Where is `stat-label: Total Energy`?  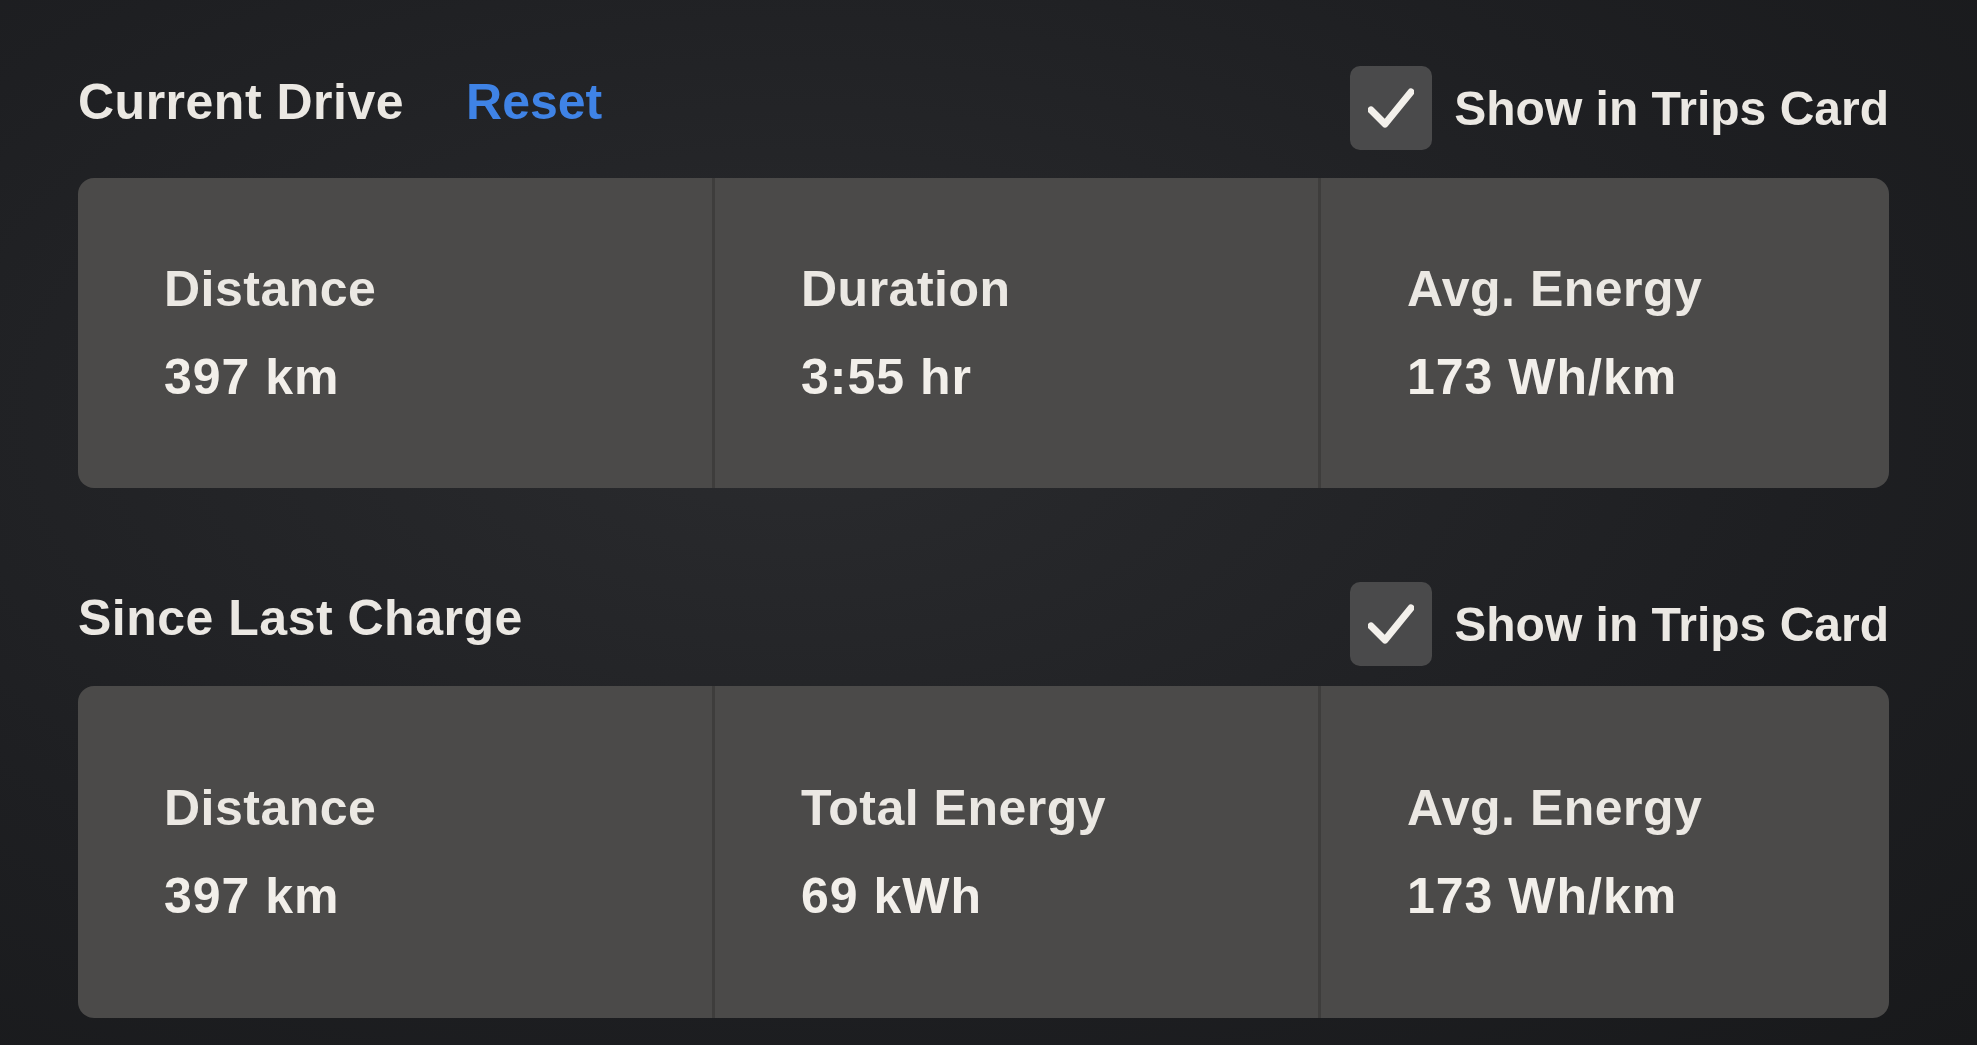
stat-label: Total Energy is located at coordinates (954, 808).